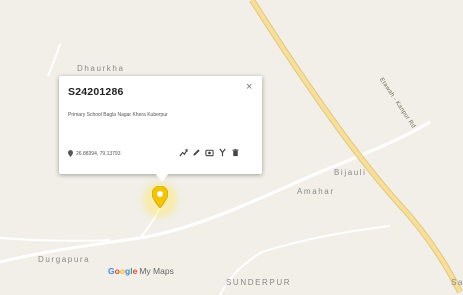 The height and width of the screenshot is (295, 463). What do you see at coordinates (222, 152) in the screenshot?
I see `style-icon` at bounding box center [222, 152].